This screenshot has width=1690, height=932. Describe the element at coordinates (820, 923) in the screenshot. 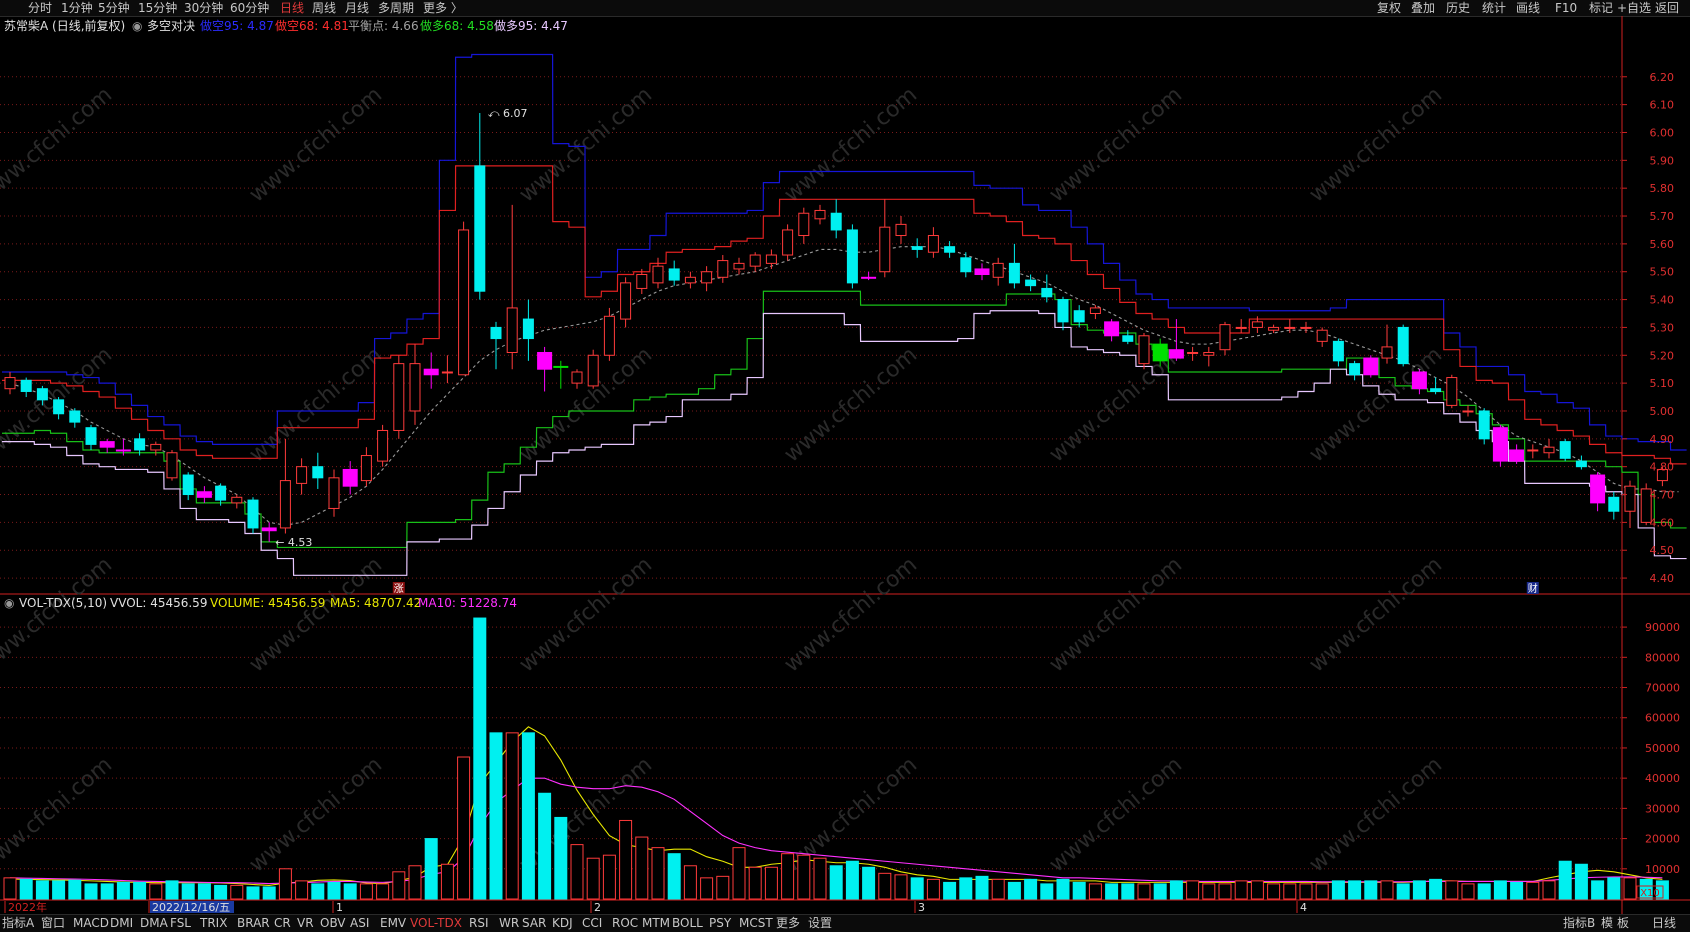

I see `indicator-tab-25: 设置` at that location.